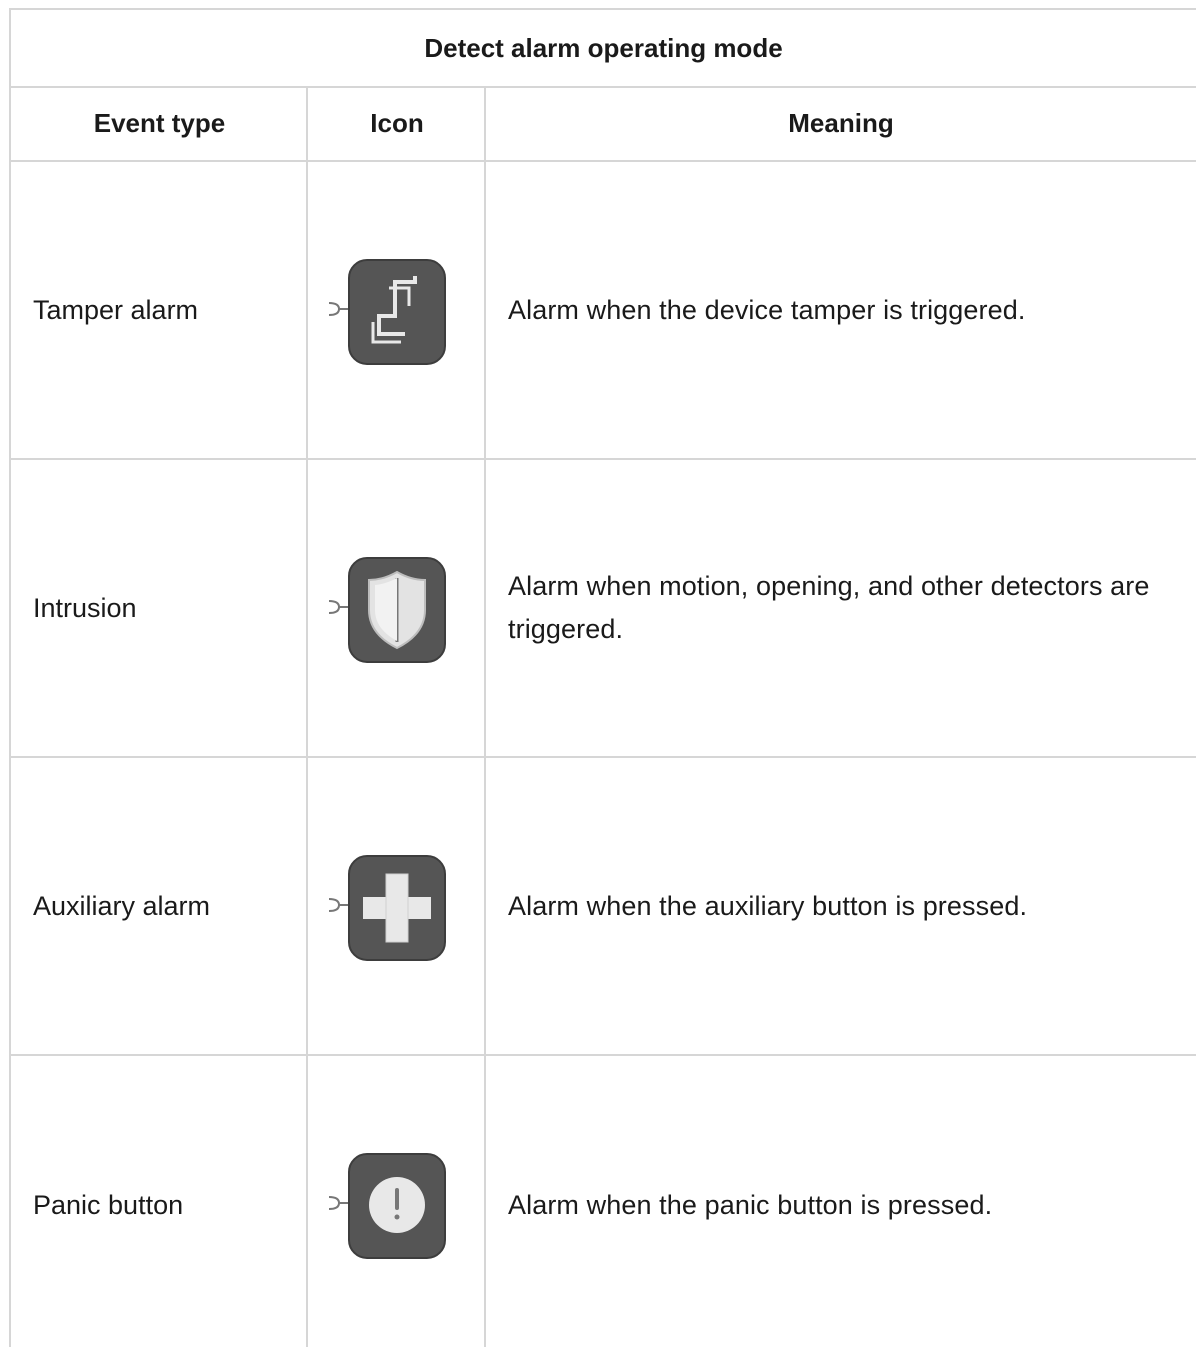 The image size is (1196, 1354). What do you see at coordinates (603, 49) in the screenshot?
I see `table-title: Detect alarm operating mode` at bounding box center [603, 49].